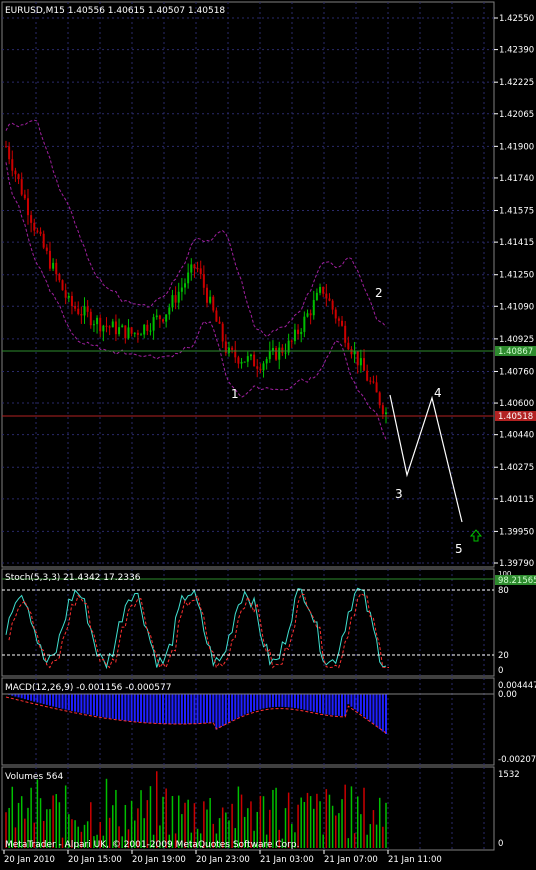 This screenshot has height=870, width=536. What do you see at coordinates (351, 860) in the screenshot?
I see `time-tick-label: 21 Jan 07:00` at bounding box center [351, 860].